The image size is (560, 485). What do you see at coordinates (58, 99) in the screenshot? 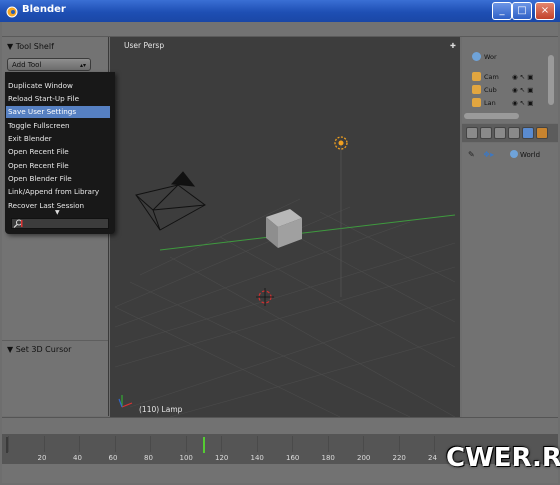
I see `menu-item-reload-startup: Reload Start-Up File` at bounding box center [58, 99].